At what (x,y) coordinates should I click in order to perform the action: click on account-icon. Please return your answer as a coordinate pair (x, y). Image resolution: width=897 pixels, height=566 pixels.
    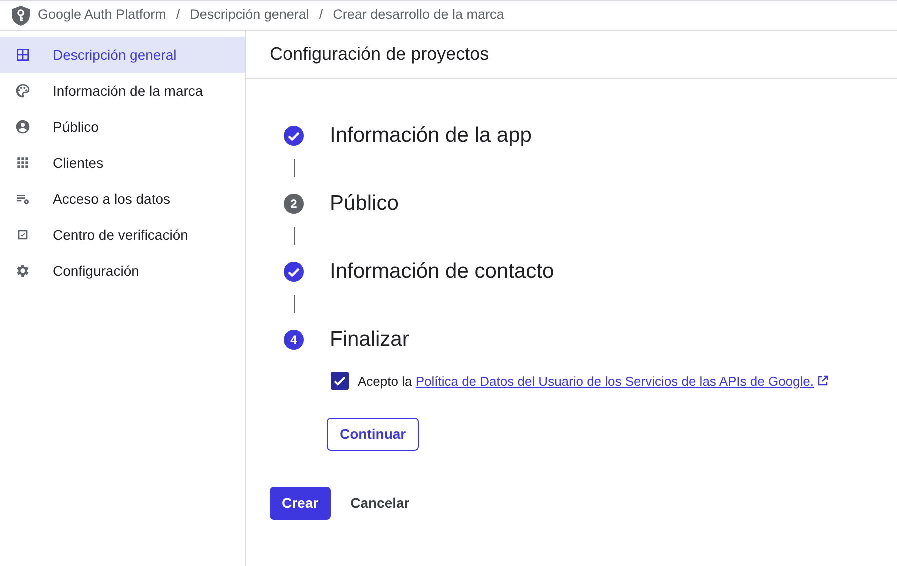
    Looking at the image, I should click on (23, 127).